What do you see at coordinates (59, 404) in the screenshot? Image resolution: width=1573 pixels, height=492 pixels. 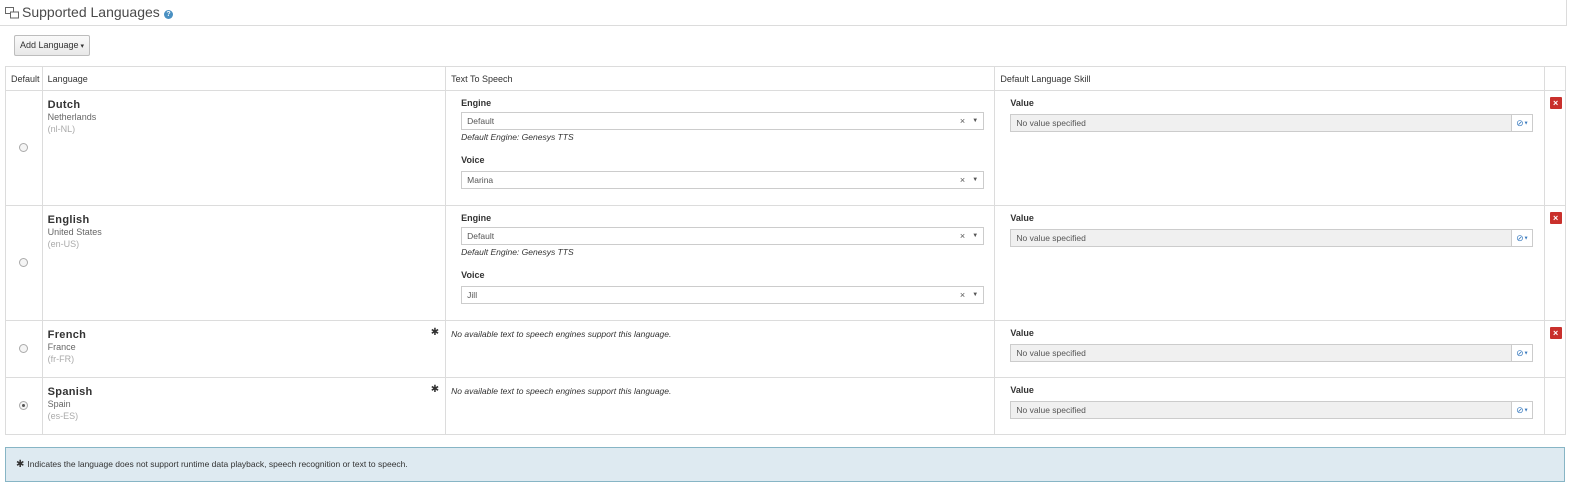 I see `language-country: Spain` at bounding box center [59, 404].